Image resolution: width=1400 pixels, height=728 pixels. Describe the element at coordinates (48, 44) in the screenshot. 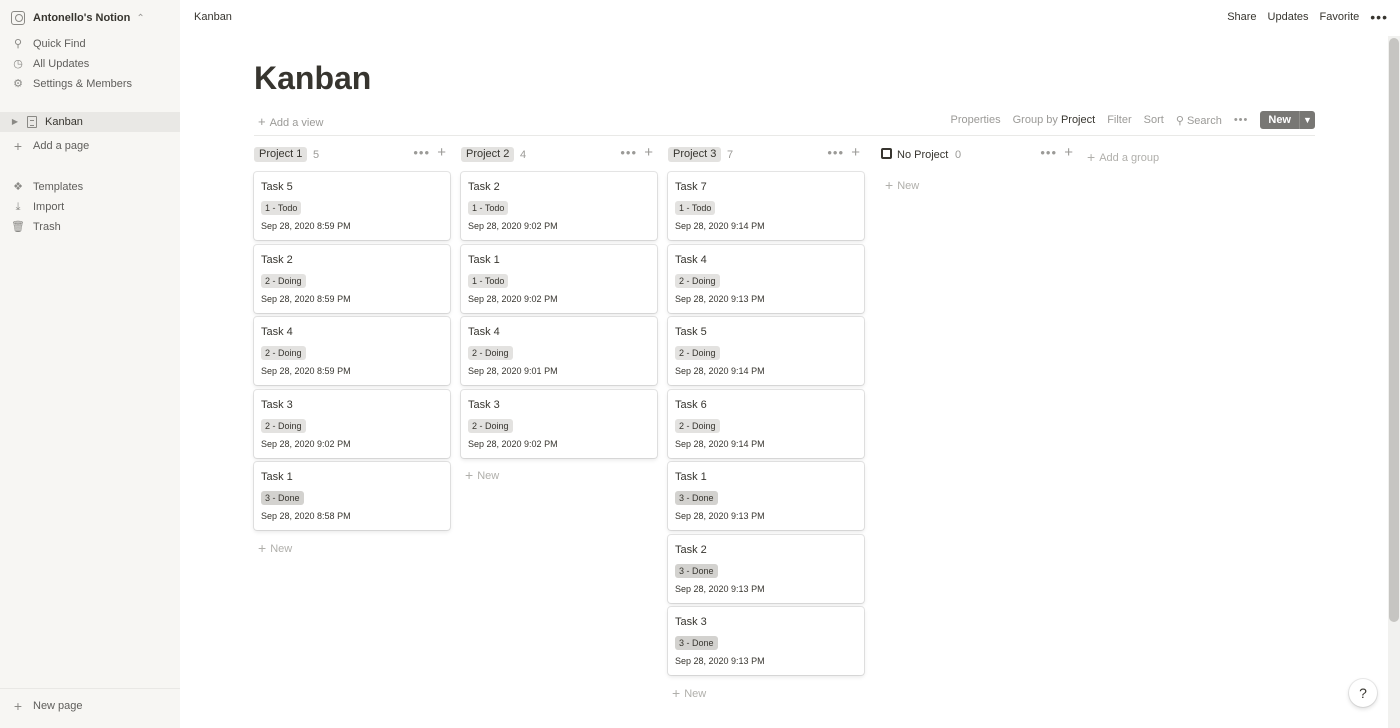

I see `sidebar-item-quick-find: ⚲ Quick Find` at that location.